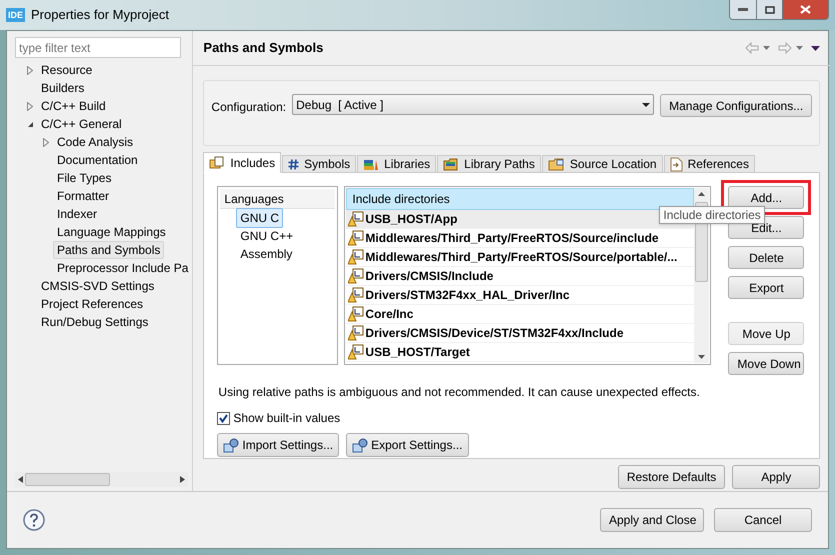 The height and width of the screenshot is (555, 835). I want to click on books-icon, so click(371, 164).